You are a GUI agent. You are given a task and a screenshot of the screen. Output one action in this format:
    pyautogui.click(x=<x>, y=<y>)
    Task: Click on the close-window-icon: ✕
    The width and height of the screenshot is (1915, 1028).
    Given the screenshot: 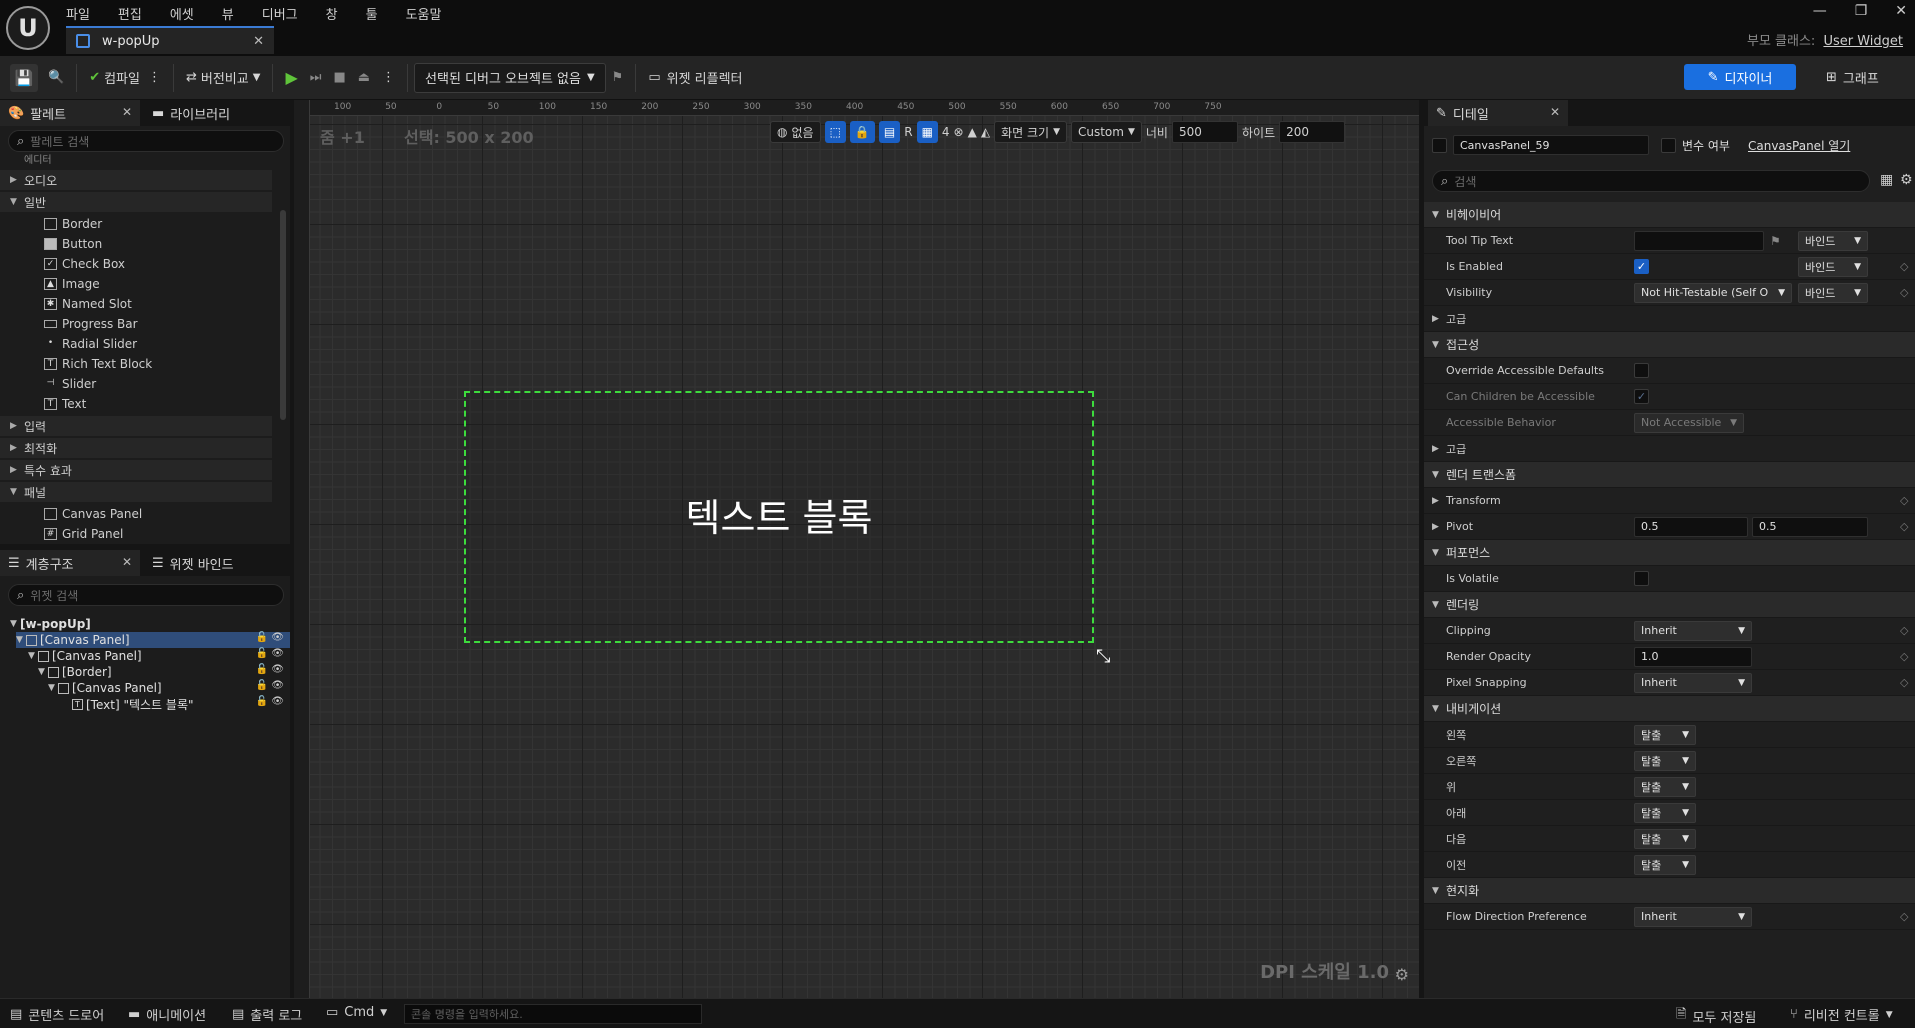 What is the action you would take?
    pyautogui.click(x=1901, y=11)
    